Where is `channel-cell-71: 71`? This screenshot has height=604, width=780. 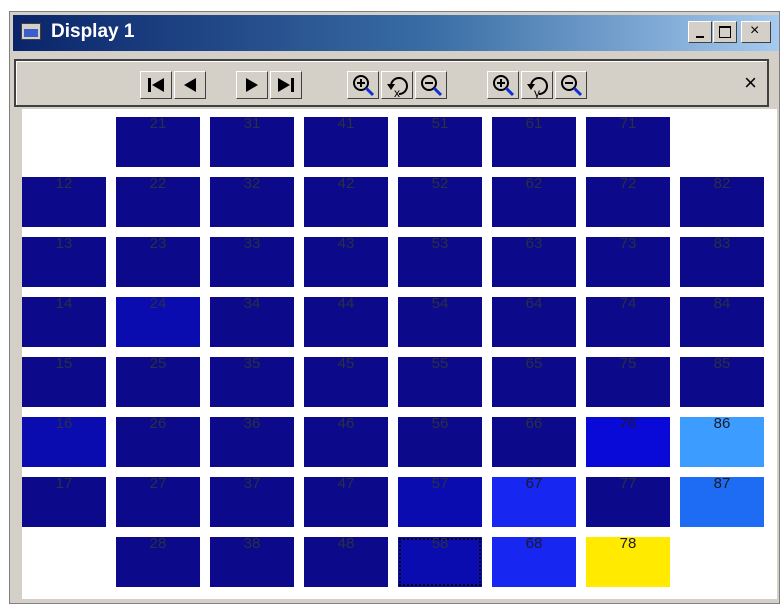 channel-cell-71: 71 is located at coordinates (628, 141).